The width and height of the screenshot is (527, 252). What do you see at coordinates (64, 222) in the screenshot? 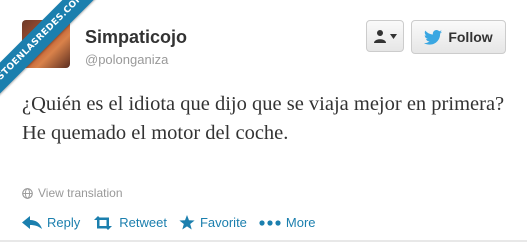
I see `reply-label: Reply` at bounding box center [64, 222].